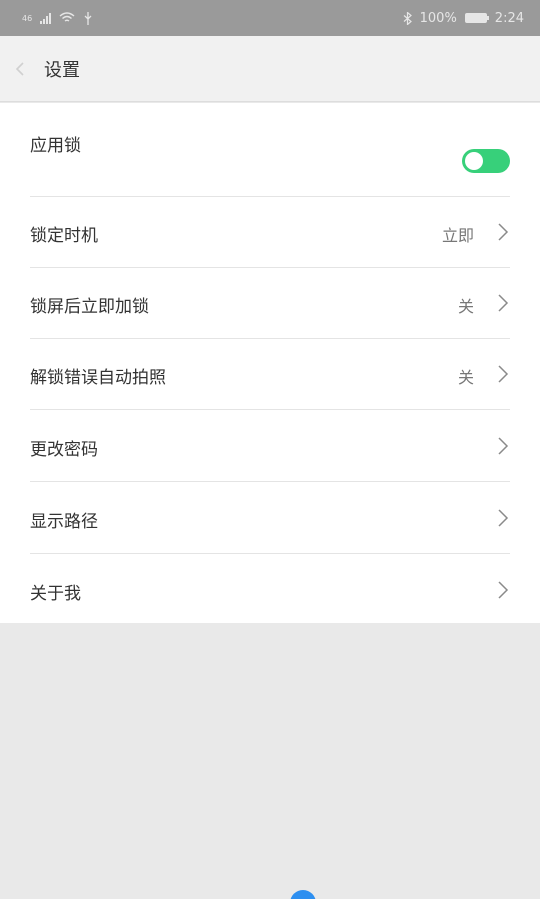  What do you see at coordinates (270, 232) in the screenshot?
I see `setting-lock-timing: 锁定时机 立即` at bounding box center [270, 232].